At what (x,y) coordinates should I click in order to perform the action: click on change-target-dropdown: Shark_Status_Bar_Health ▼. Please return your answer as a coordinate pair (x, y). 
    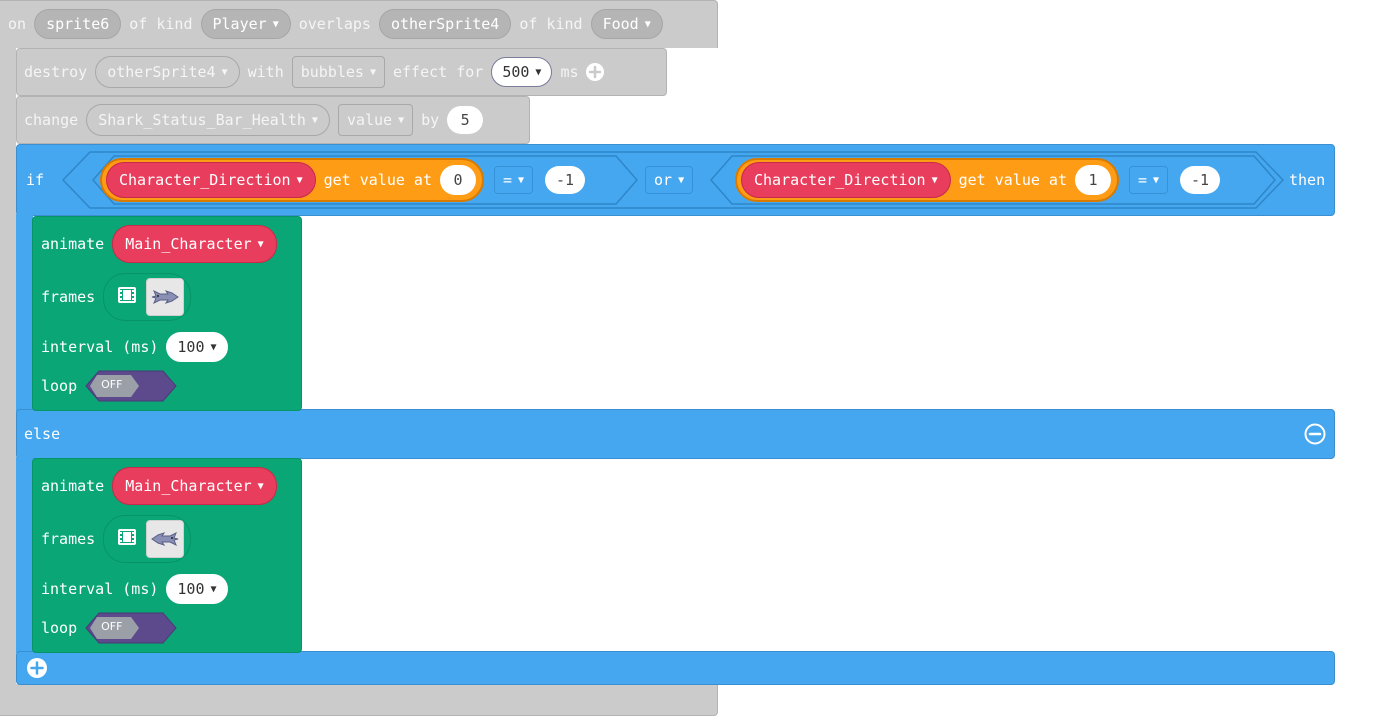
    Looking at the image, I should click on (208, 120).